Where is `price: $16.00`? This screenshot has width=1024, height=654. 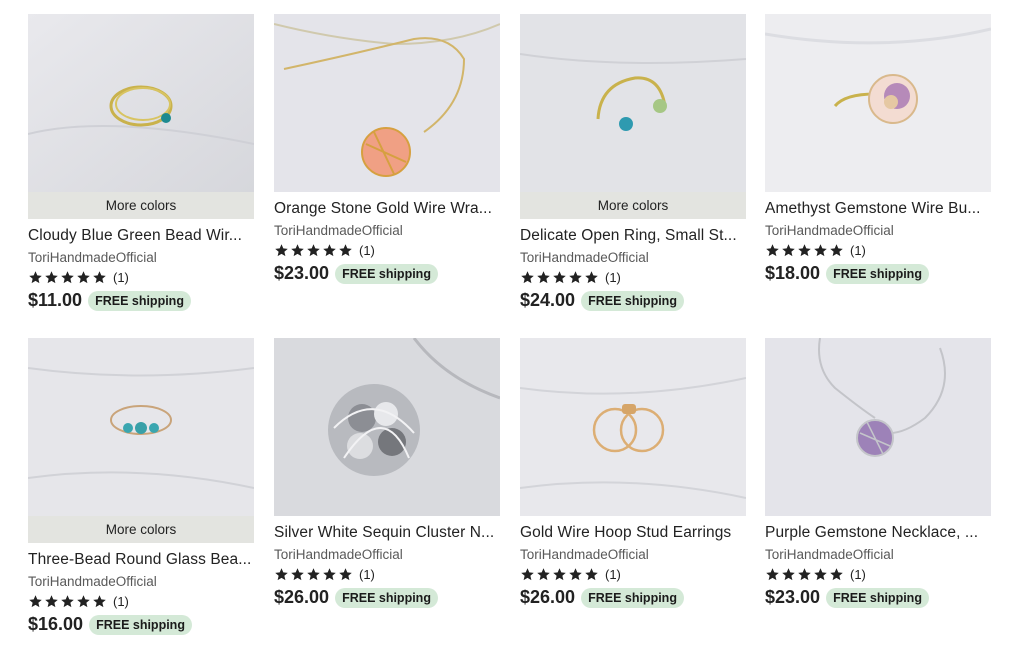
price: $16.00 is located at coordinates (56, 624).